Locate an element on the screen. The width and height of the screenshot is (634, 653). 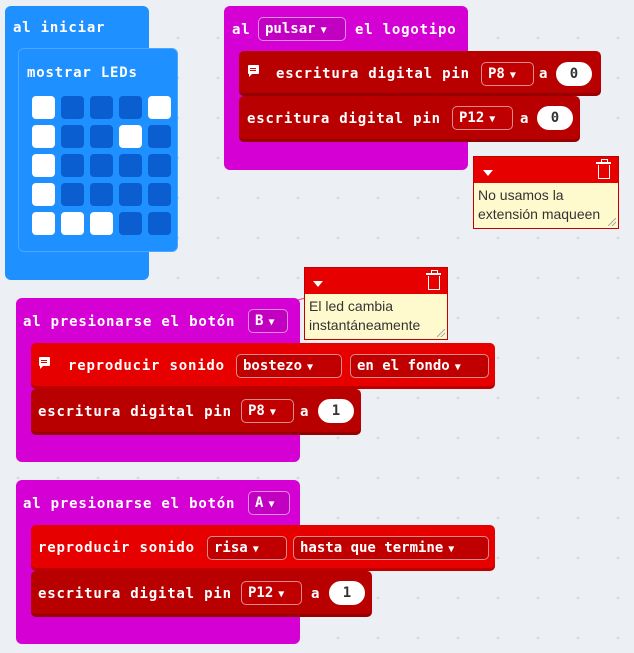
pin-dropdown: P12 ▼ is located at coordinates (271, 593).